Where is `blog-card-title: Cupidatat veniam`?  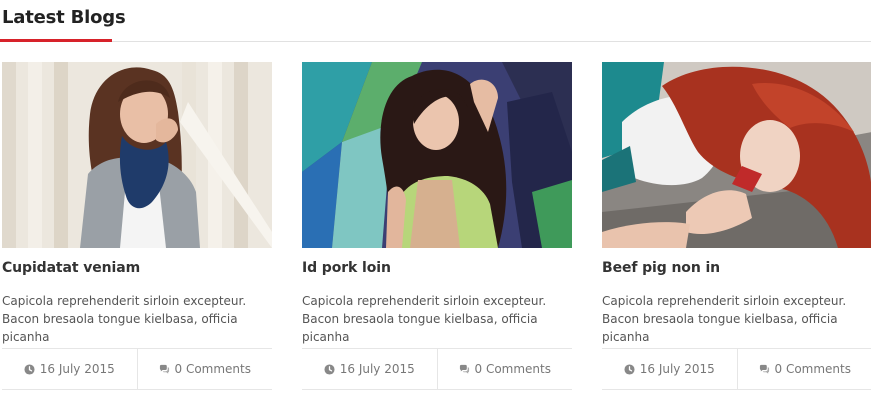
blog-card-title: Cupidatat veniam is located at coordinates (71, 268).